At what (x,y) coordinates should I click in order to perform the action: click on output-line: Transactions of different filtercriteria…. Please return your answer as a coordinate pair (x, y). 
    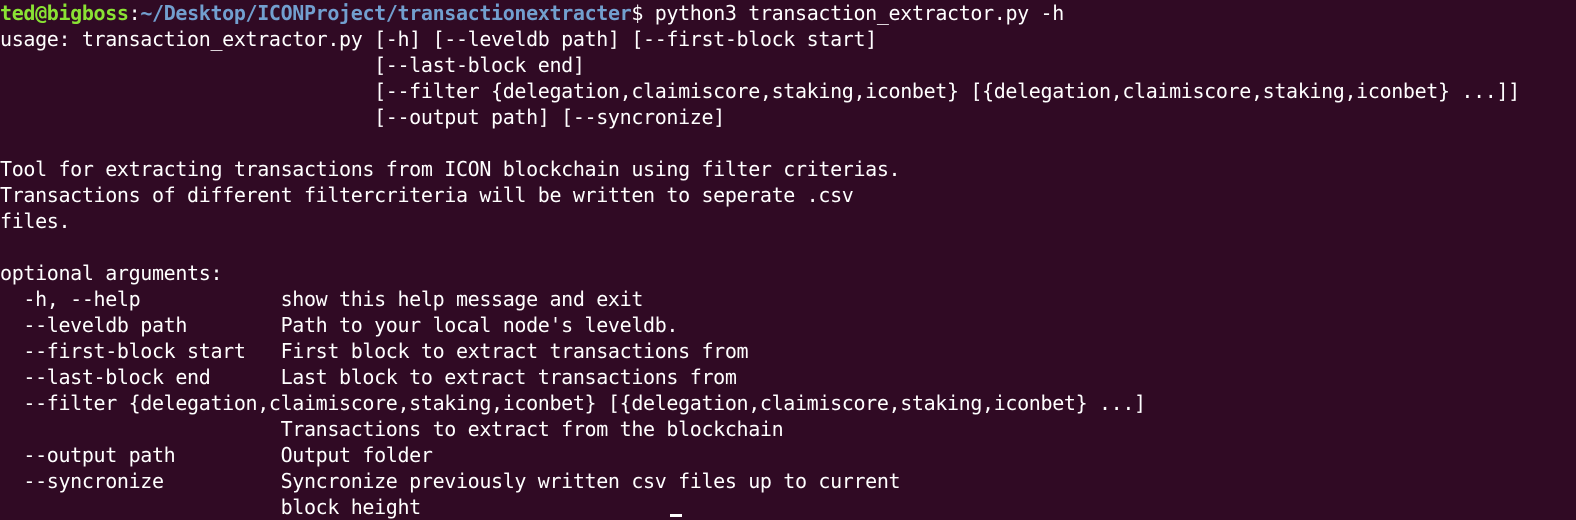
    Looking at the image, I should click on (427, 195).